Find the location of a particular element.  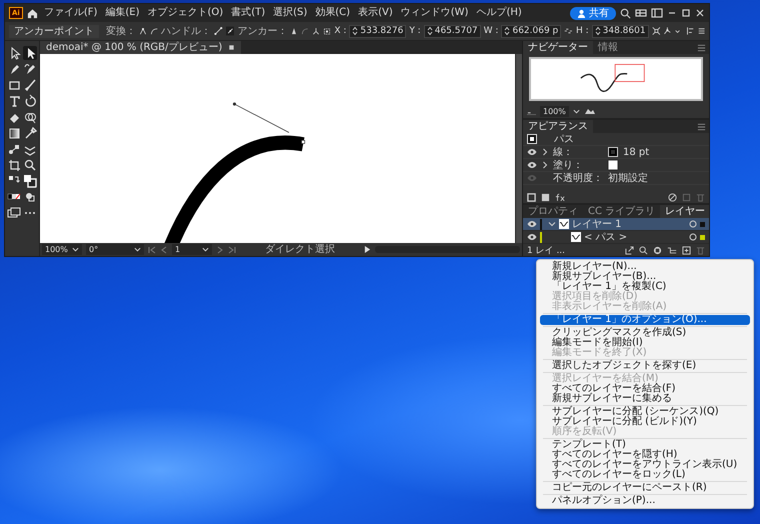

first-page-icon is located at coordinates (152, 250).